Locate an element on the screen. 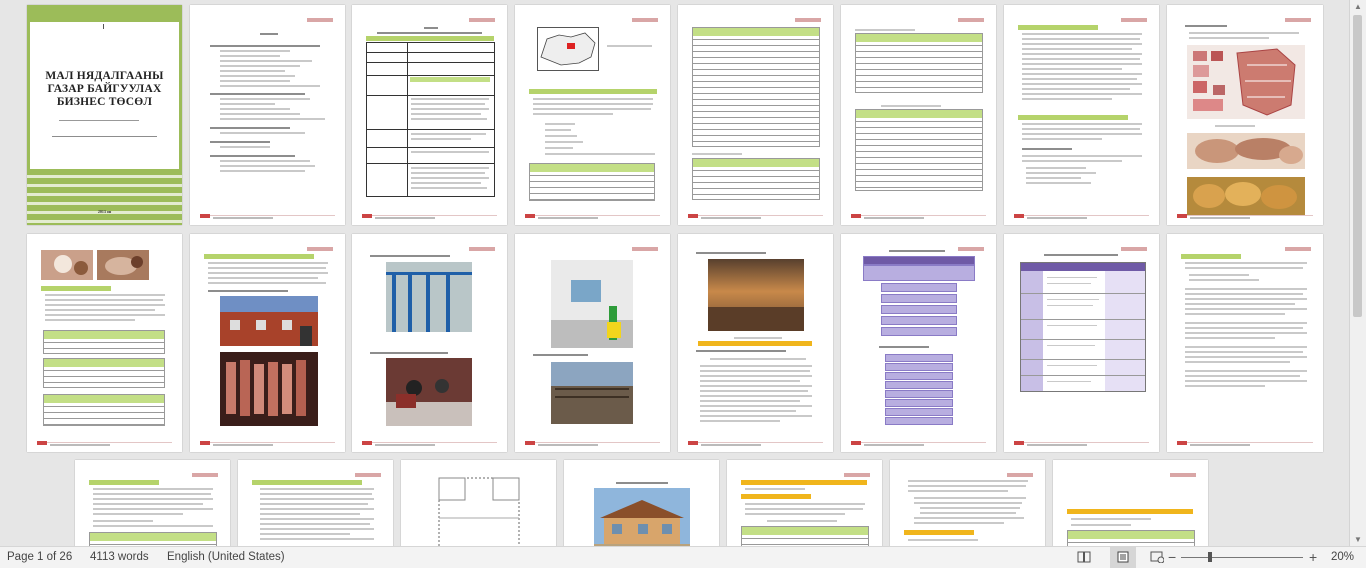 Image resolution: width=1366 pixels, height=568 pixels. page-16-text is located at coordinates (1245, 343).